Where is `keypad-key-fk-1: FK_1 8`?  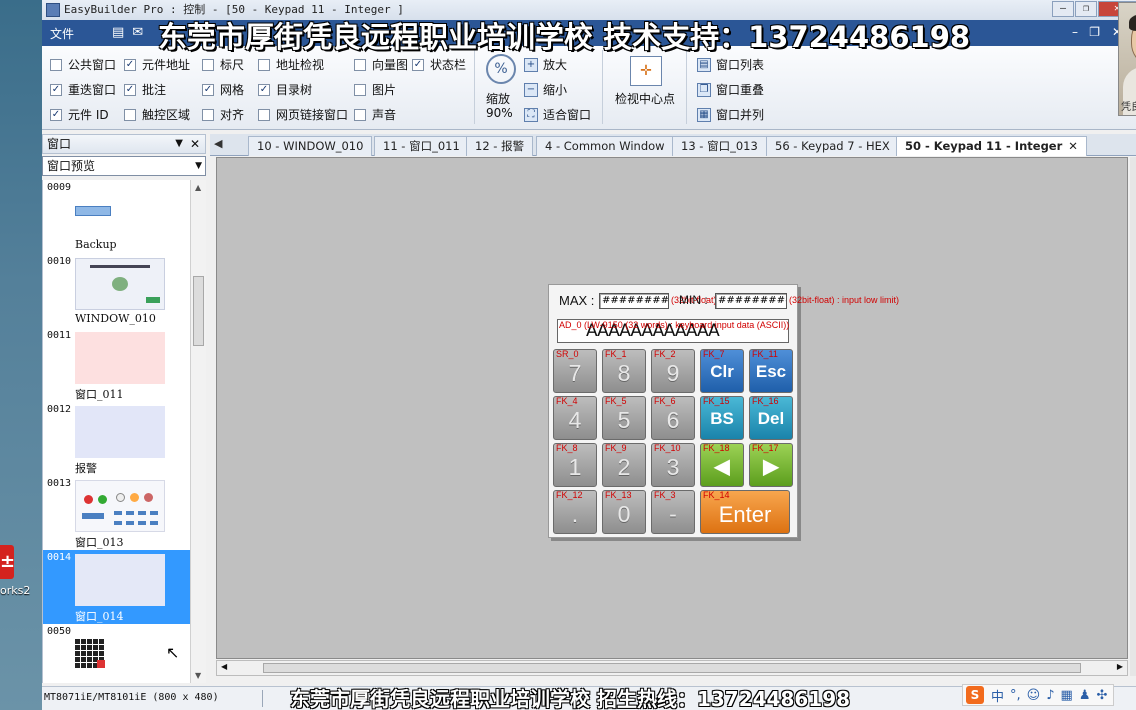
keypad-key-fk-1: FK_1 8 is located at coordinates (624, 371).